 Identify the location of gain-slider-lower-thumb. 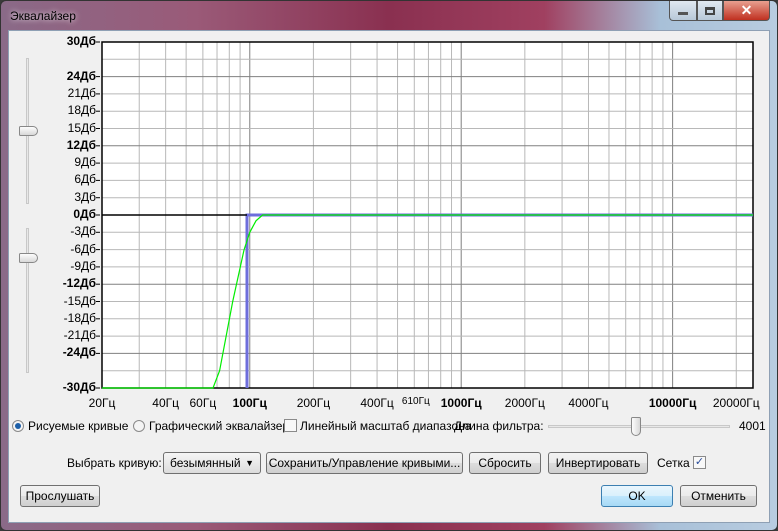
(28, 258).